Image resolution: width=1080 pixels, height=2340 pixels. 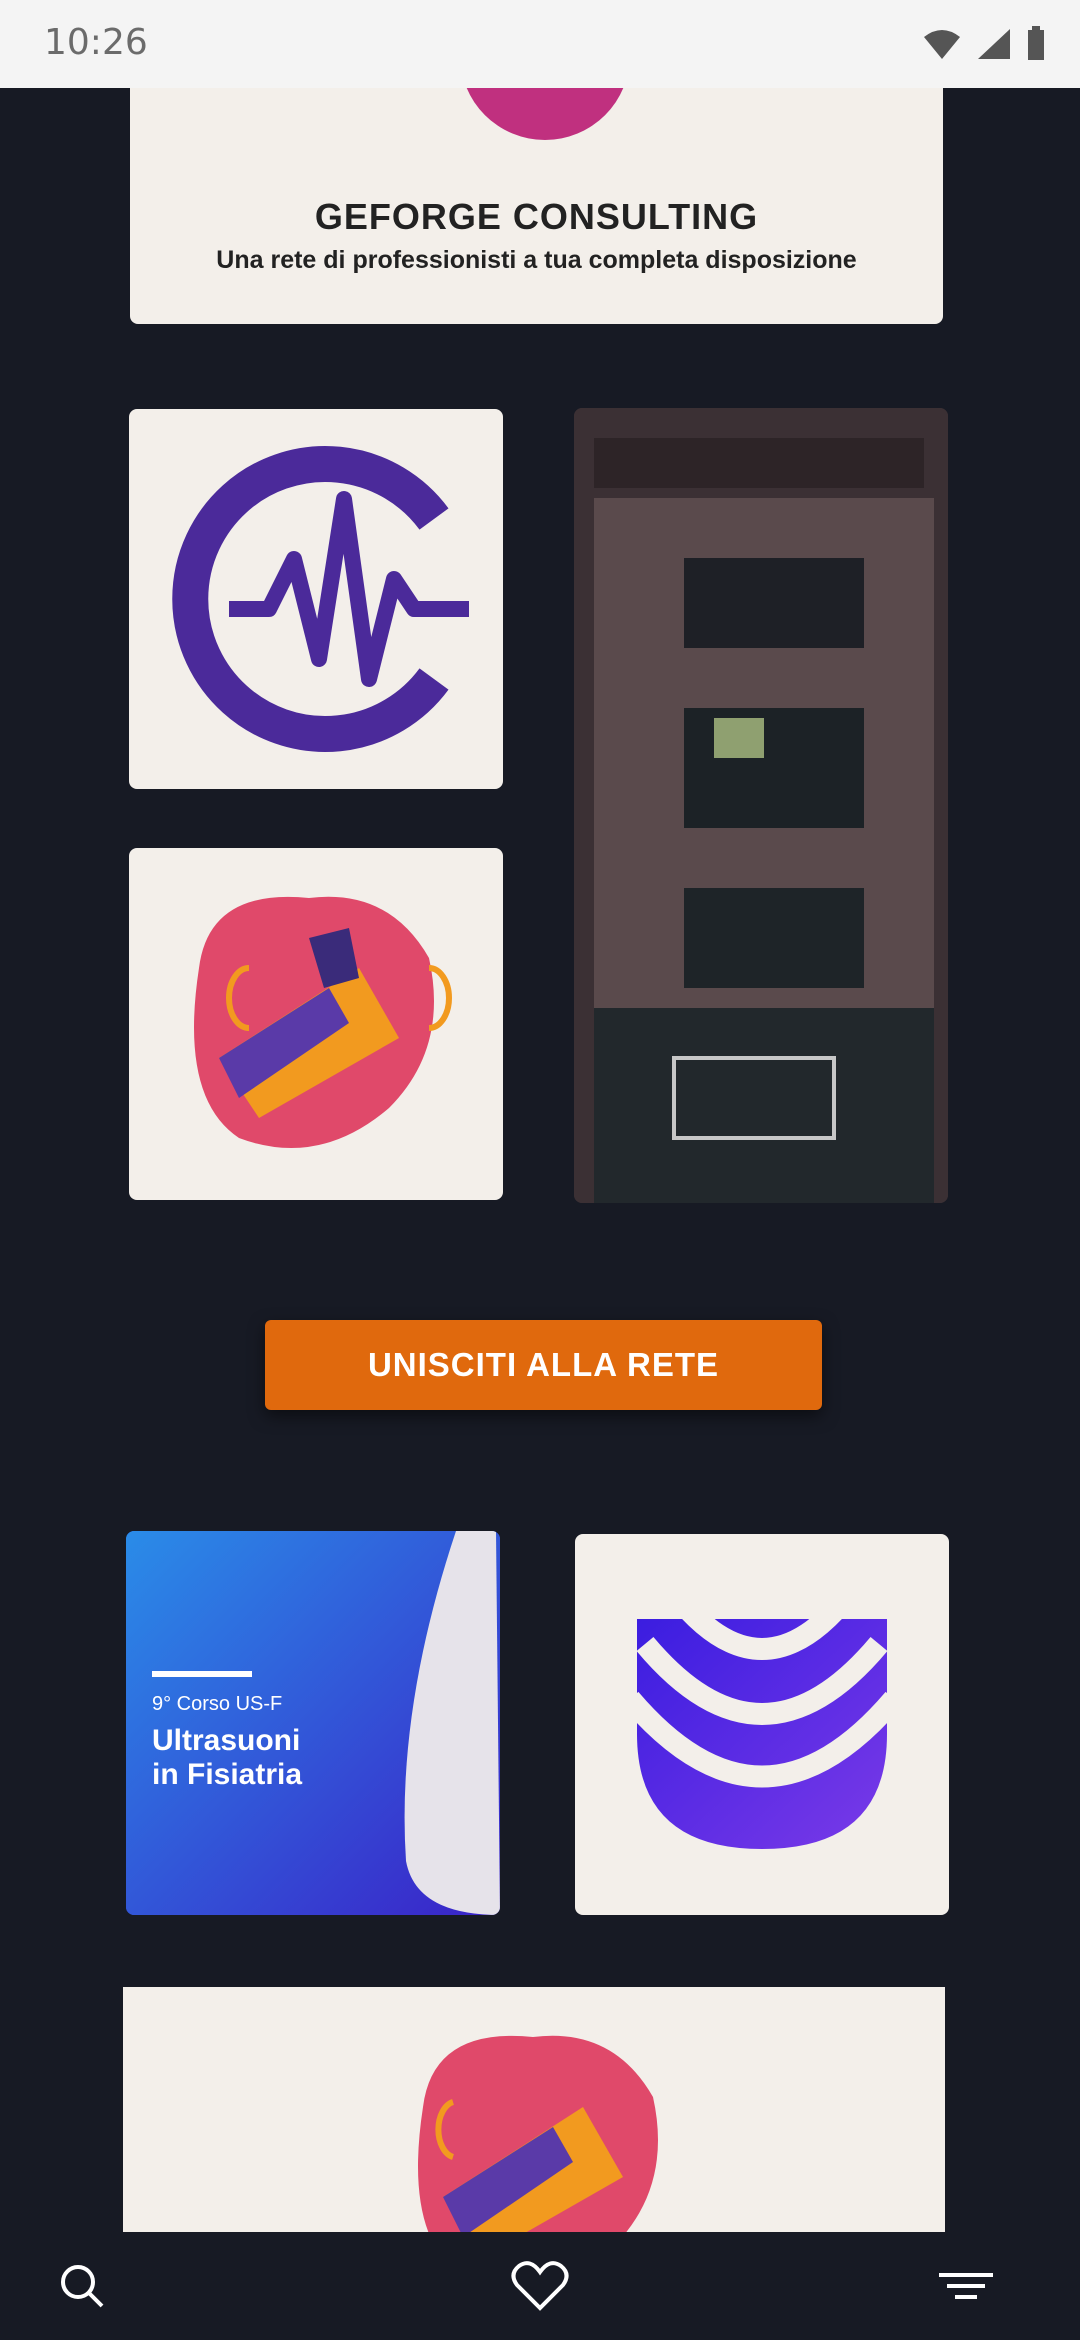 What do you see at coordinates (762, 1718) in the screenshot?
I see `arch-logo-icon` at bounding box center [762, 1718].